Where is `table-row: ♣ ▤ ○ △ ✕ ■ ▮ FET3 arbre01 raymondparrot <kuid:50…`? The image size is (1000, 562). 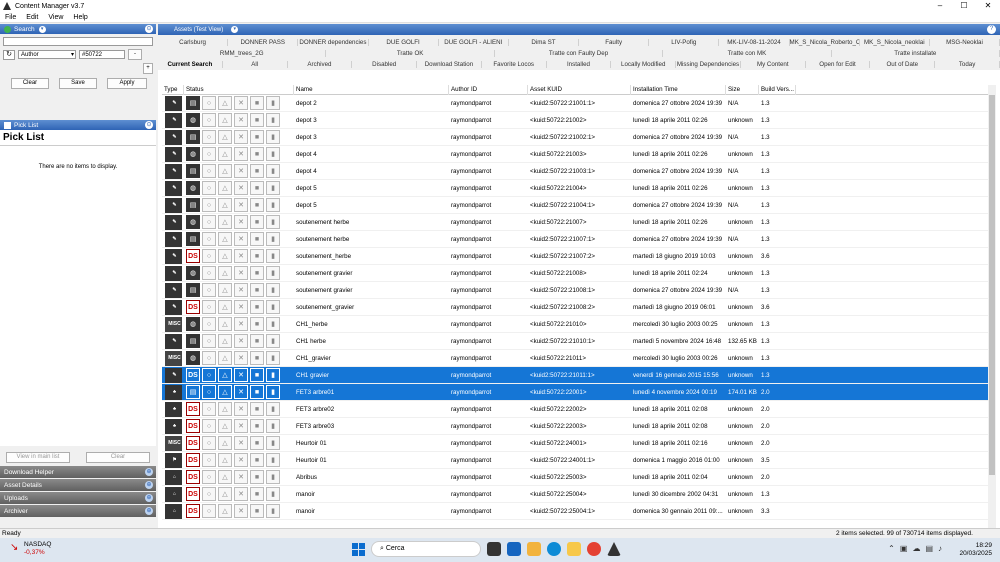 table-row: ♣ ▤ ○ △ ✕ ■ ▮ FET3 arbre01 raymondparrot <kuid:50… is located at coordinates (579, 392).